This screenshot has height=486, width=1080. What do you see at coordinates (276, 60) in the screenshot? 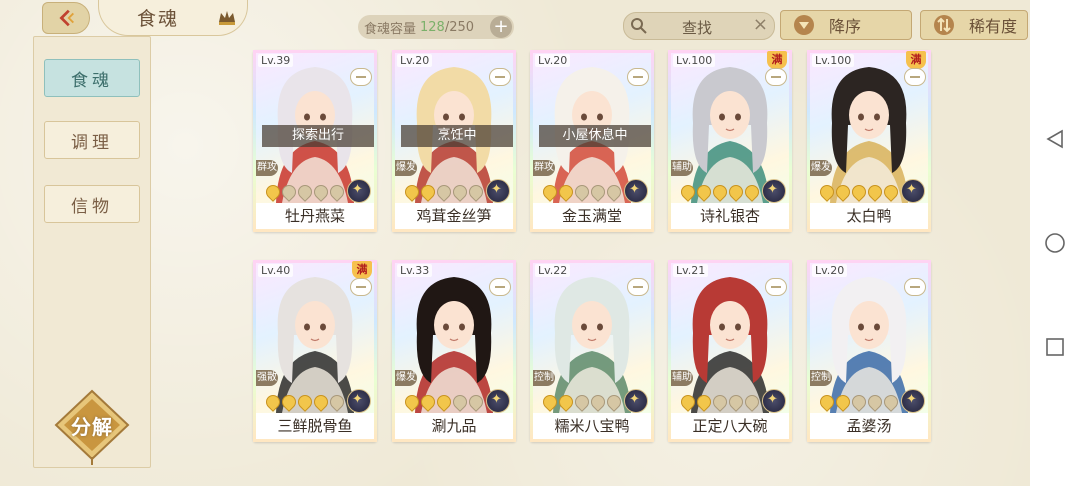
I see `card-level: Lv.39` at bounding box center [276, 60].